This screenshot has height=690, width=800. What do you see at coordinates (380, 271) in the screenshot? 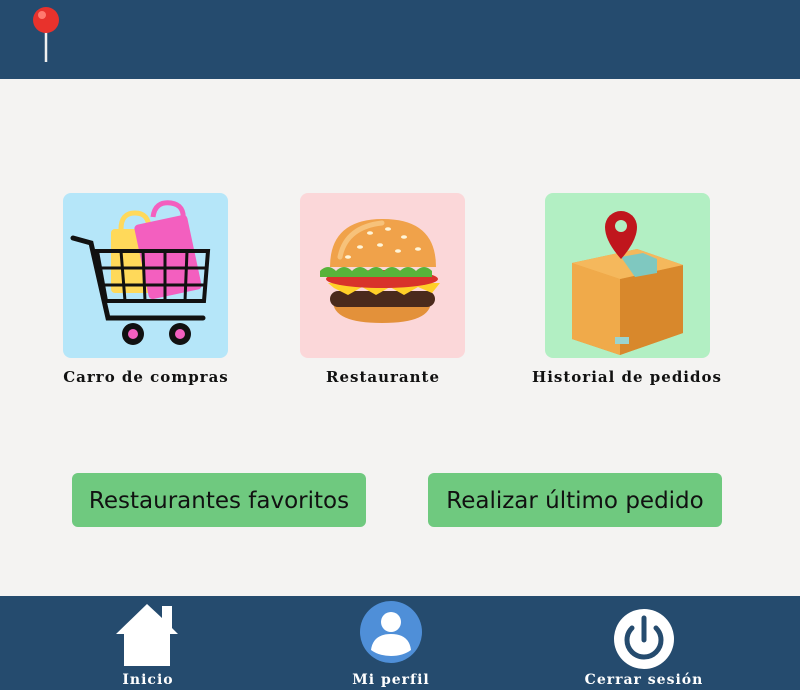
I see `burger-icon` at bounding box center [380, 271].